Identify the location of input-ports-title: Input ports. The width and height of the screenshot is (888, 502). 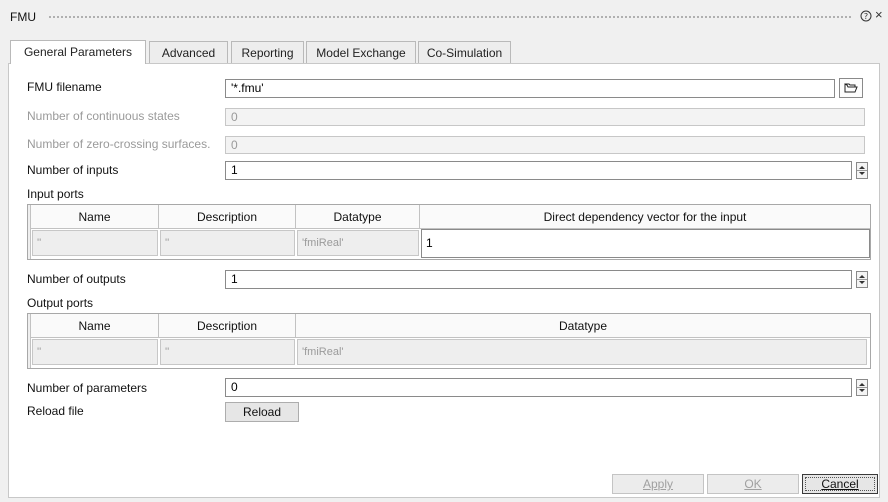
(55, 194).